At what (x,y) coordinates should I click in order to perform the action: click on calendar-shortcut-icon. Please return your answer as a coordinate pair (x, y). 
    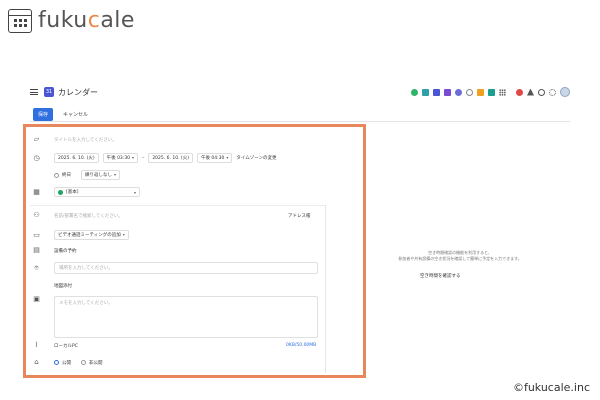
    Looking at the image, I should click on (436, 92).